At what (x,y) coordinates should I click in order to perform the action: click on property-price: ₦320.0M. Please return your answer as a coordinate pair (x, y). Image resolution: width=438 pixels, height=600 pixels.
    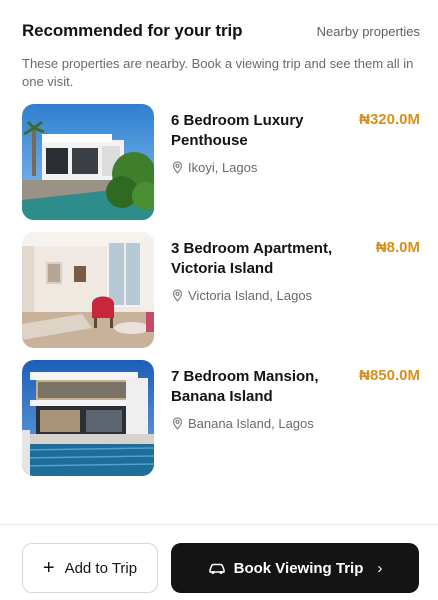
    Looking at the image, I should click on (389, 119).